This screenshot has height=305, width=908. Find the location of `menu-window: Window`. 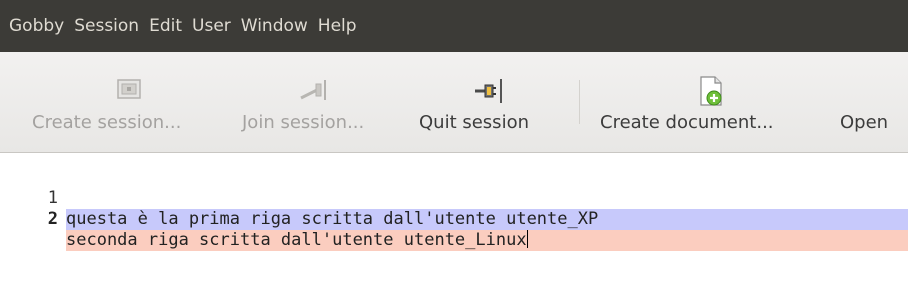

menu-window: Window is located at coordinates (274, 26).